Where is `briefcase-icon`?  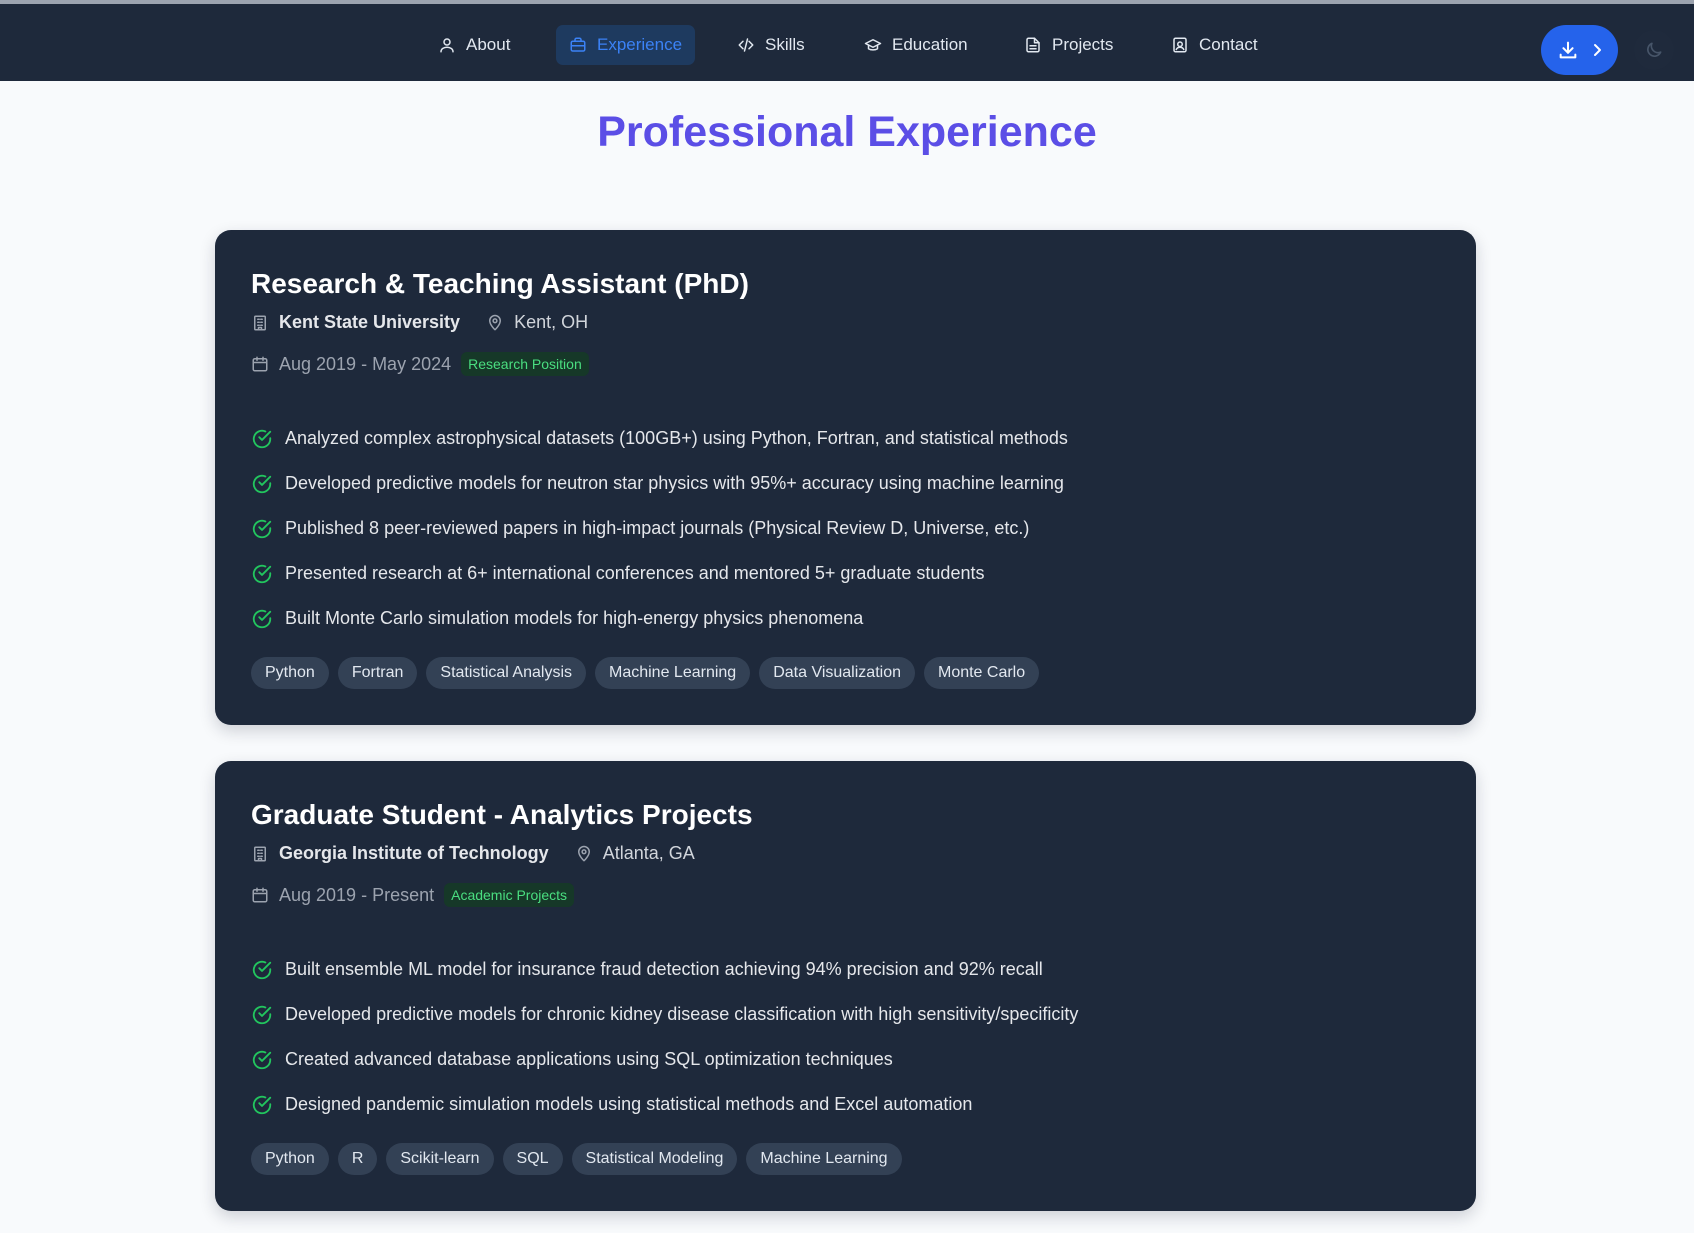 briefcase-icon is located at coordinates (578, 44).